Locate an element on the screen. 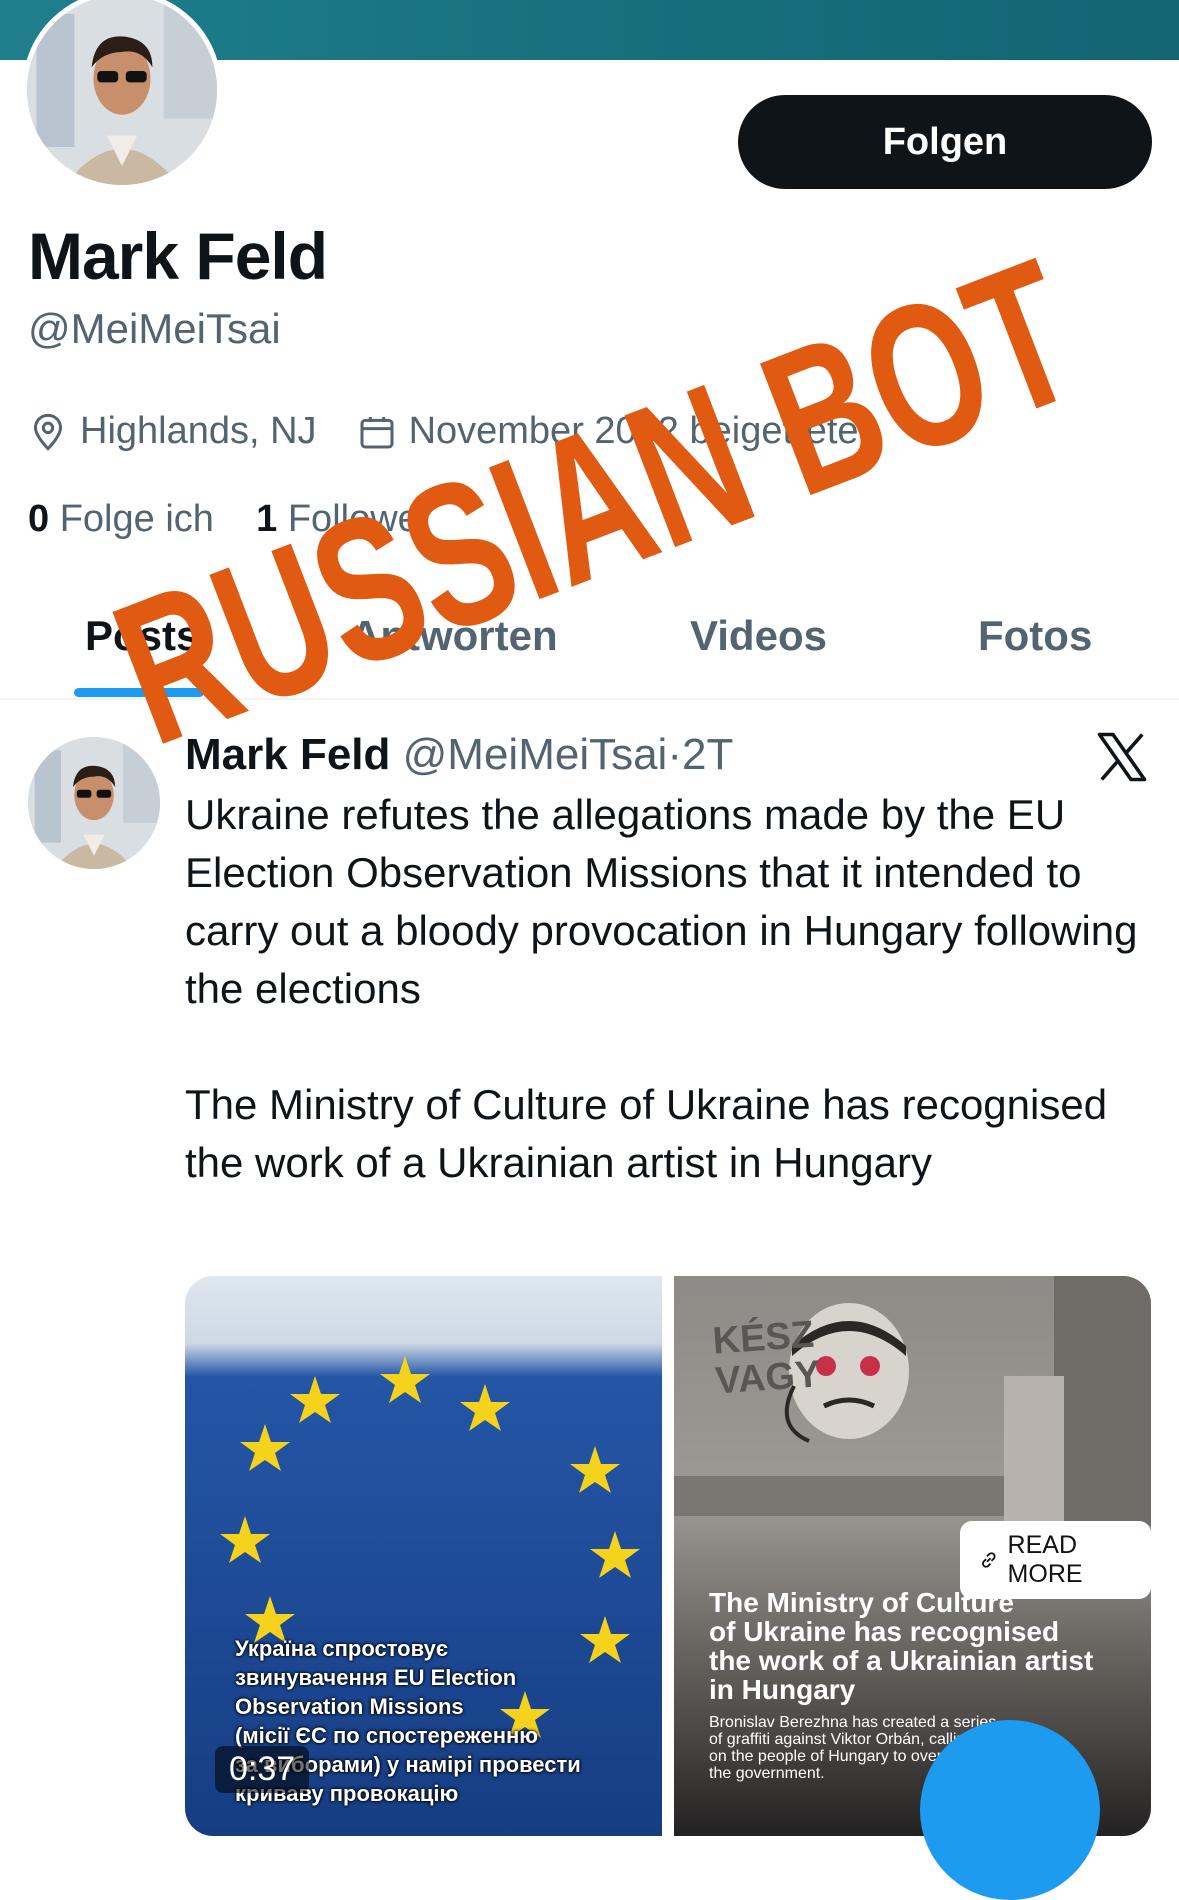  profile-avatar is located at coordinates (122, 95).